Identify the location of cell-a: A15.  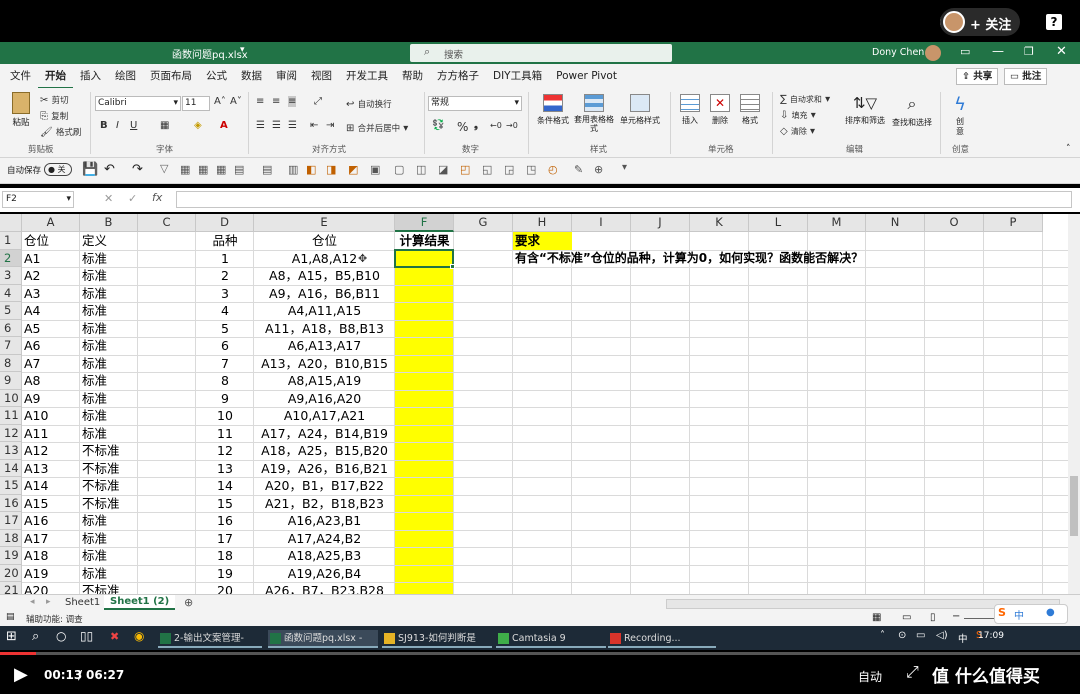
(51, 504).